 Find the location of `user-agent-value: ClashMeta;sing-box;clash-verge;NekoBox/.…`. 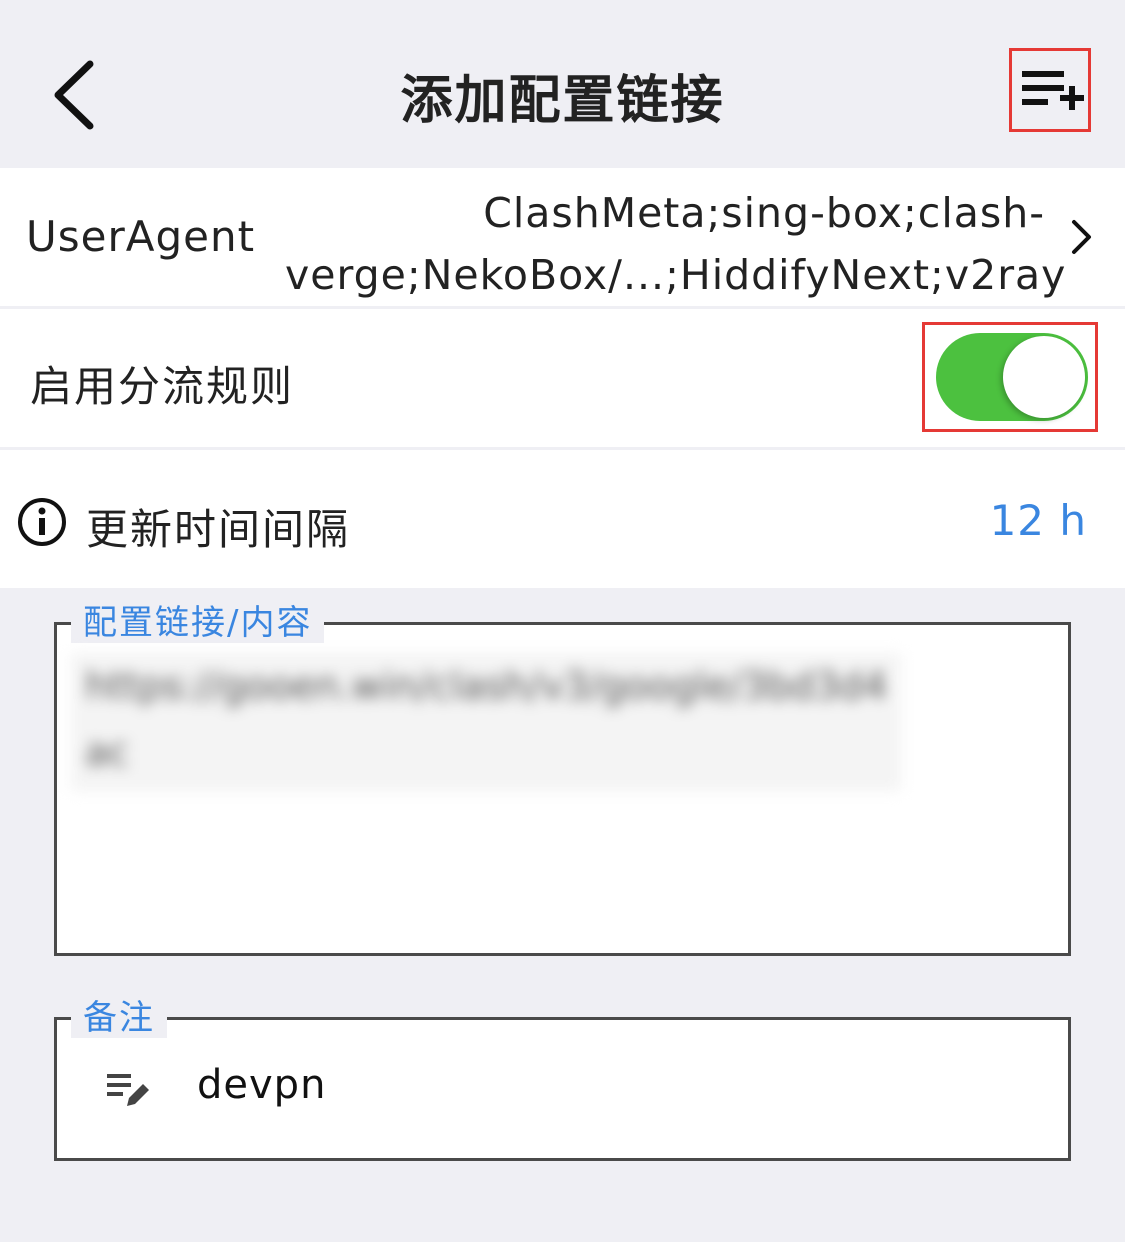

user-agent-value: ClashMeta;sing-box;clash-verge;NekoBox/.… is located at coordinates (676, 244).